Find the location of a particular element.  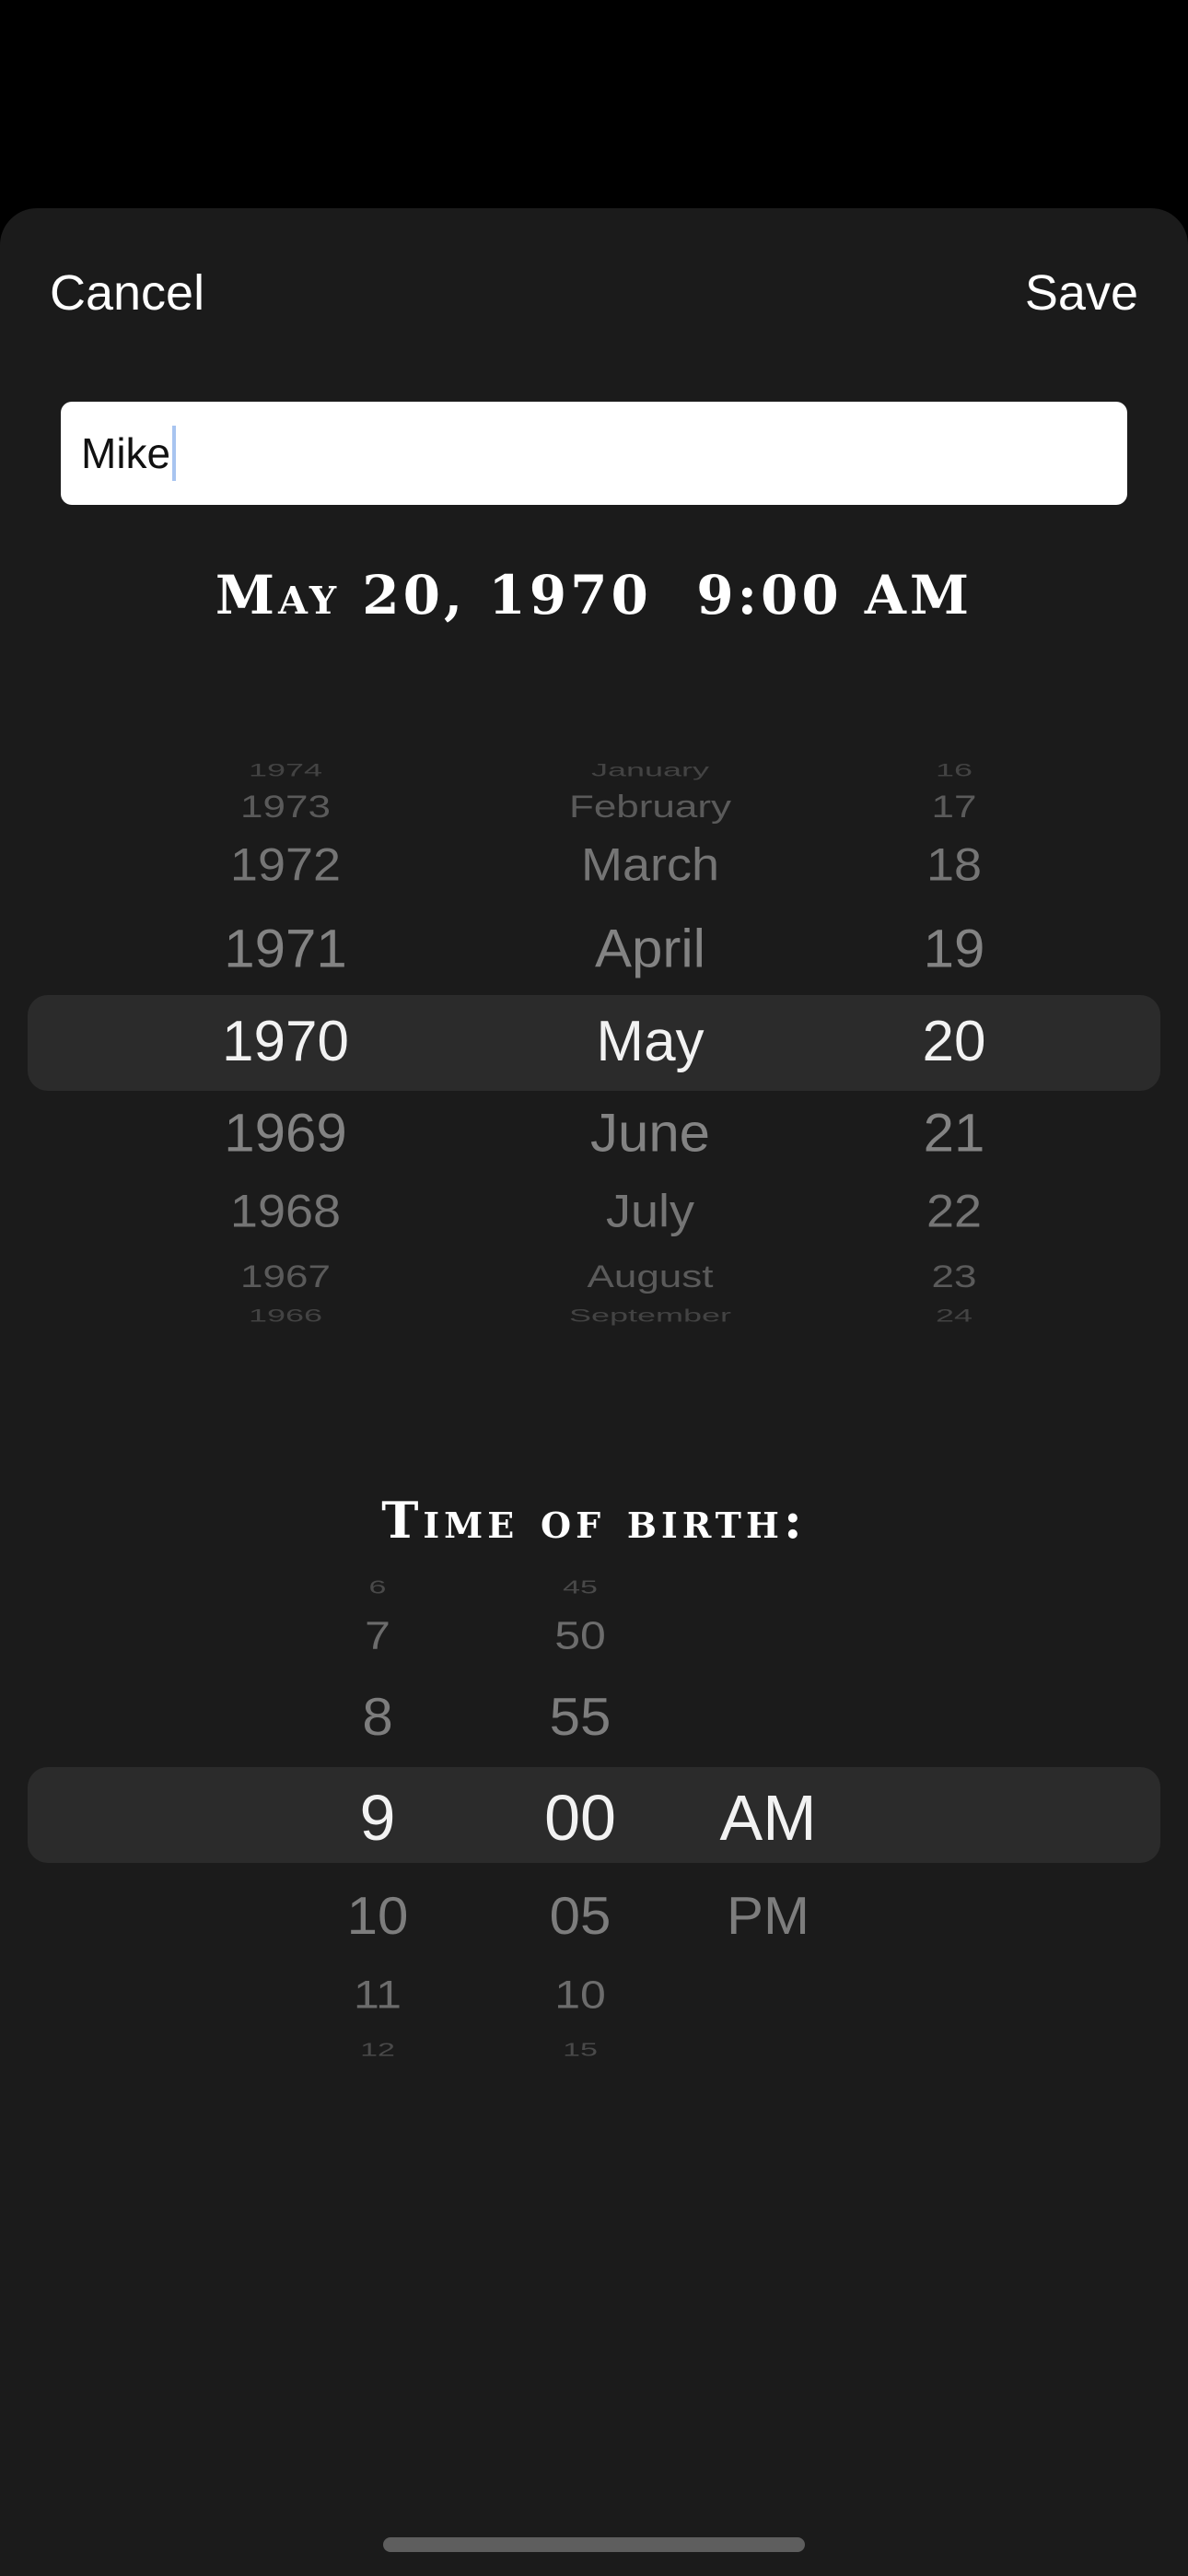

year-option-1969: 1969 is located at coordinates (285, 1133).